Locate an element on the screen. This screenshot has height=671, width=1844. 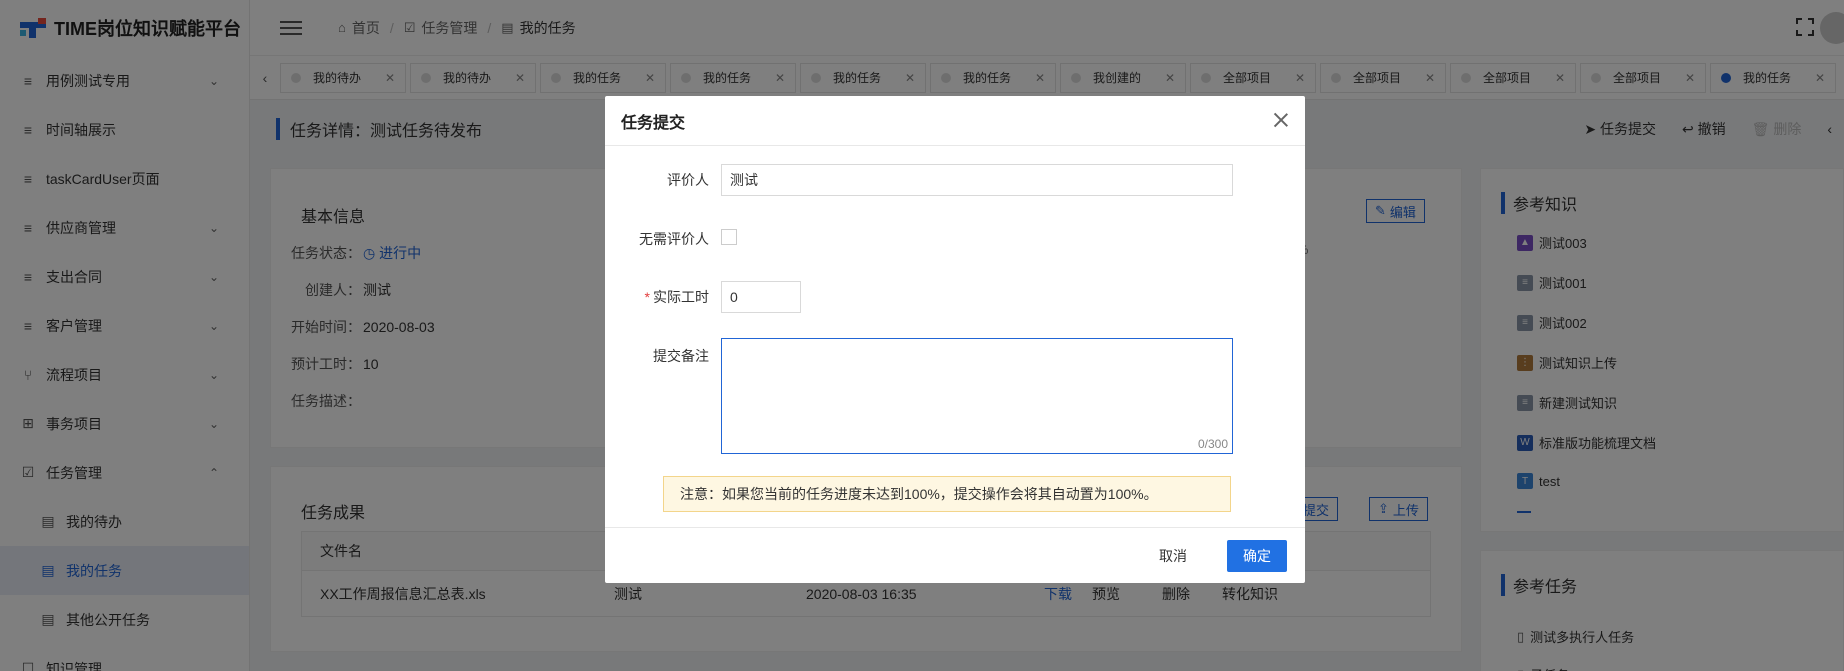
notice-banner: 注意：如果您当前的任务进度未达到100%，提交操作会将其自动置为100%。 is located at coordinates (947, 494).